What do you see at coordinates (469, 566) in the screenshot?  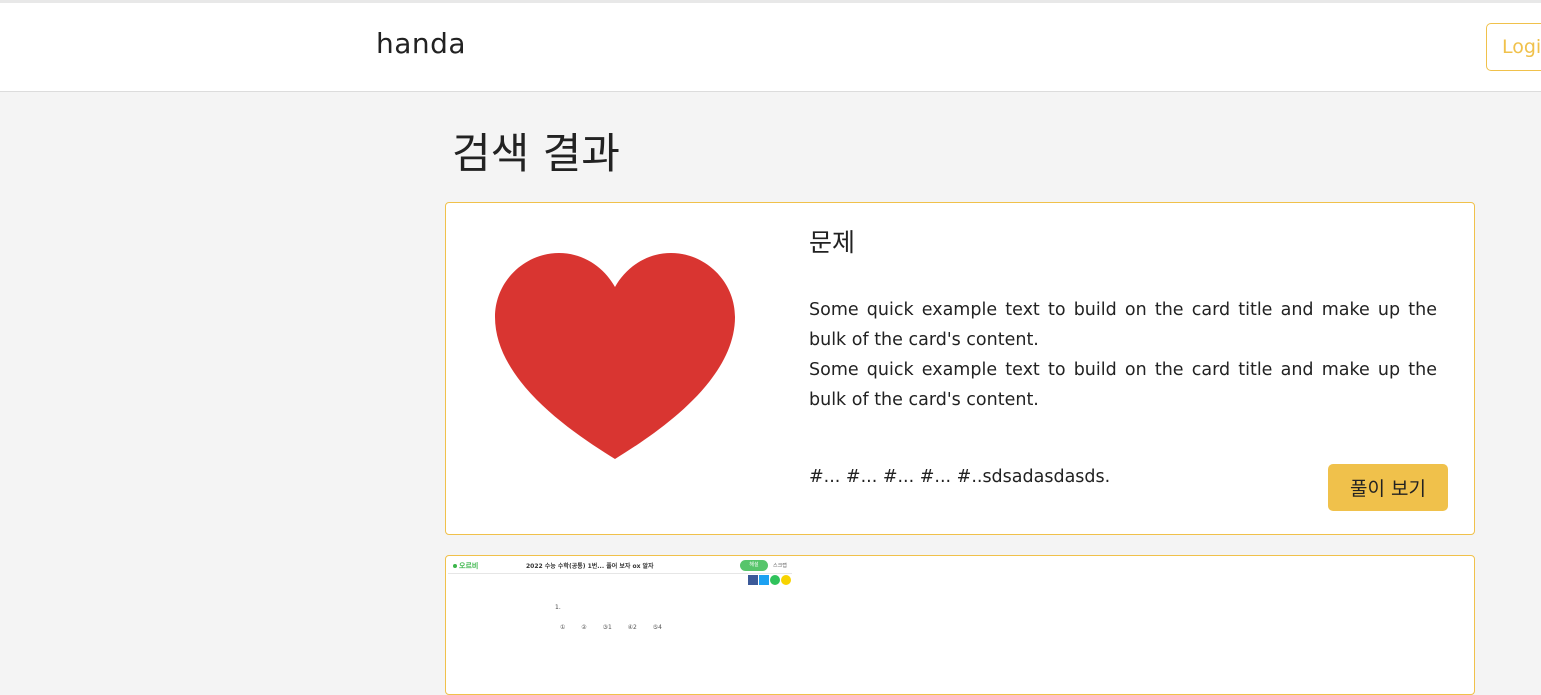 I see `thumbnail-brand: 오르비` at bounding box center [469, 566].